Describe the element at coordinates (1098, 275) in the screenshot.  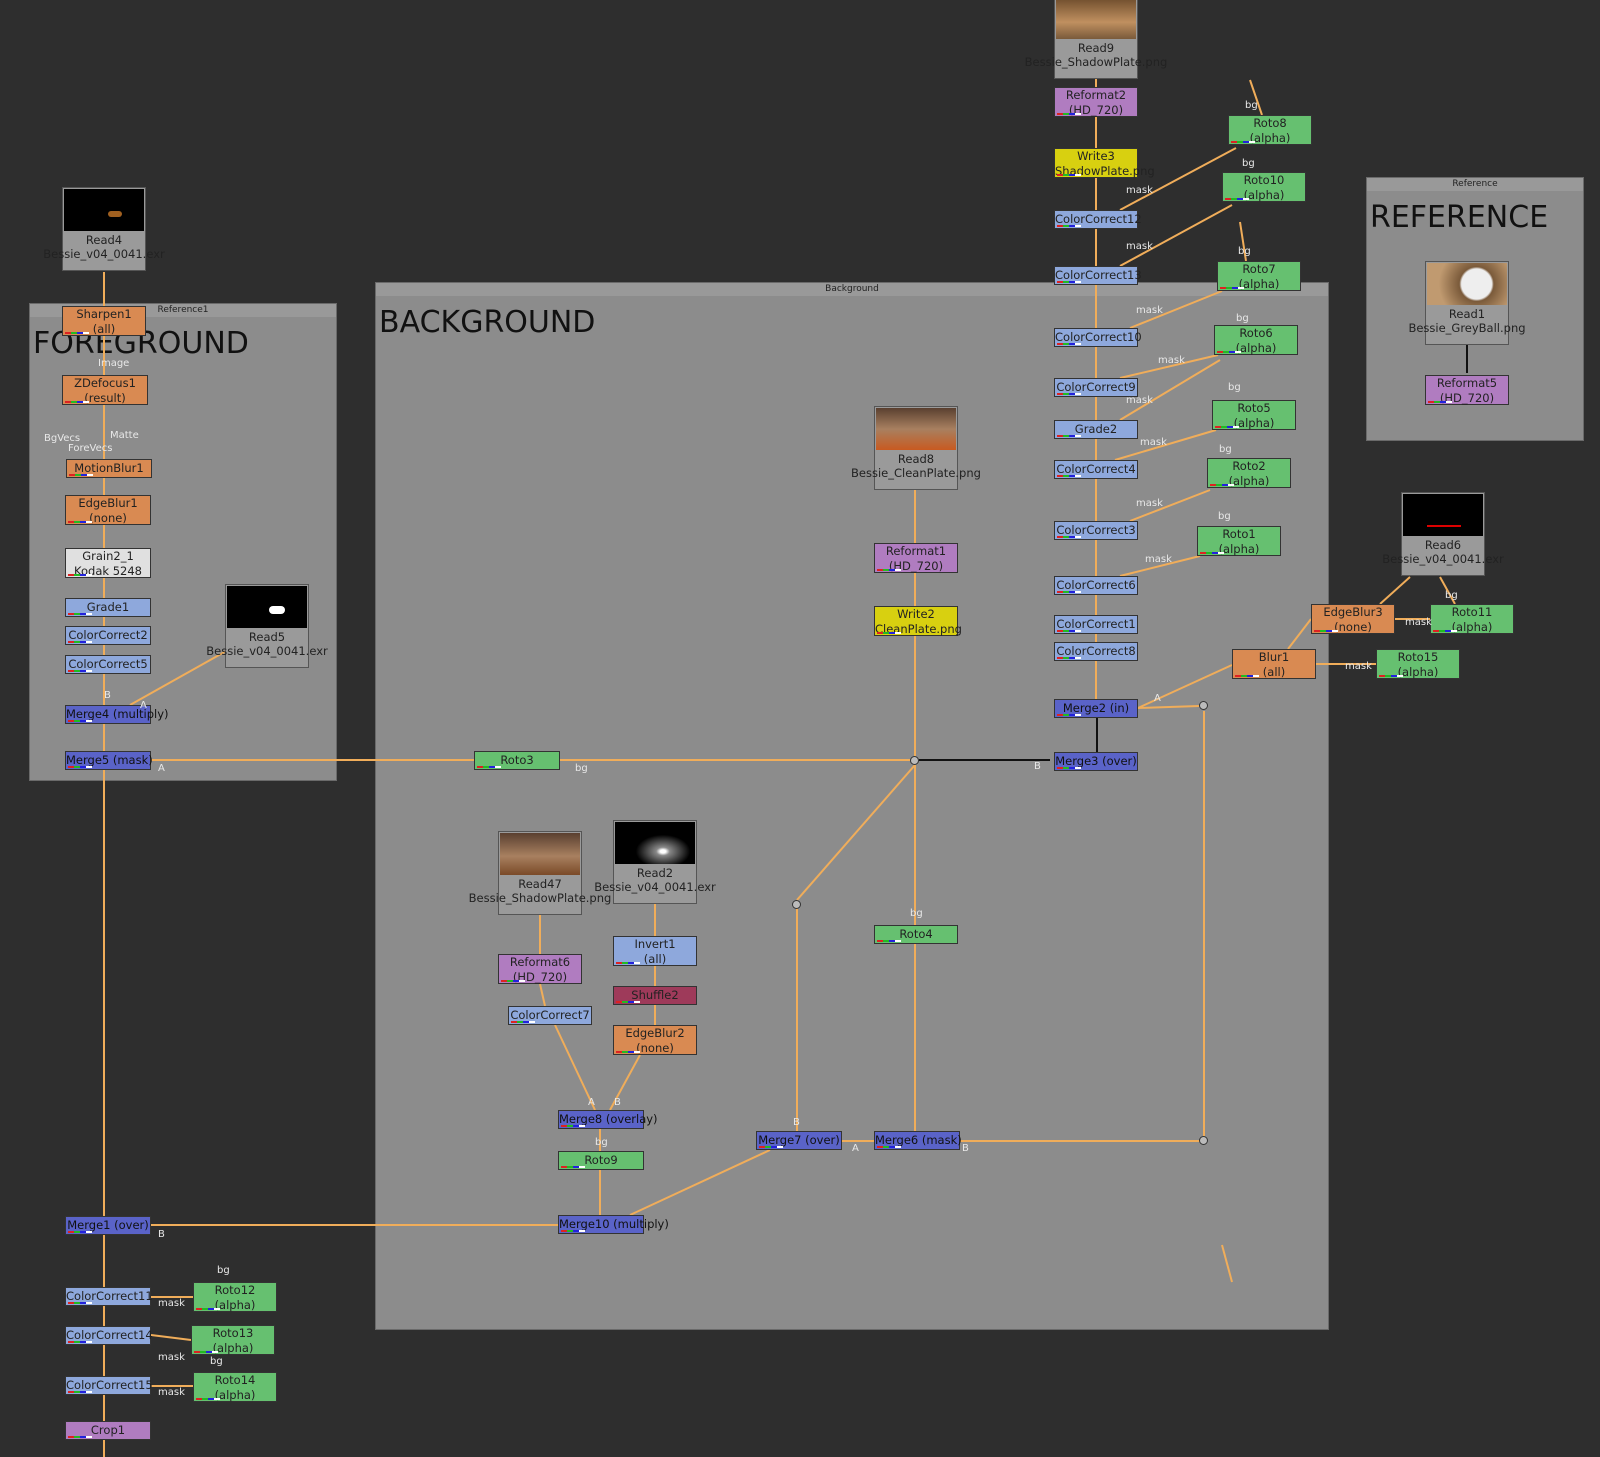
I see `colorcorrect13-node: ColorCorrect13` at that location.